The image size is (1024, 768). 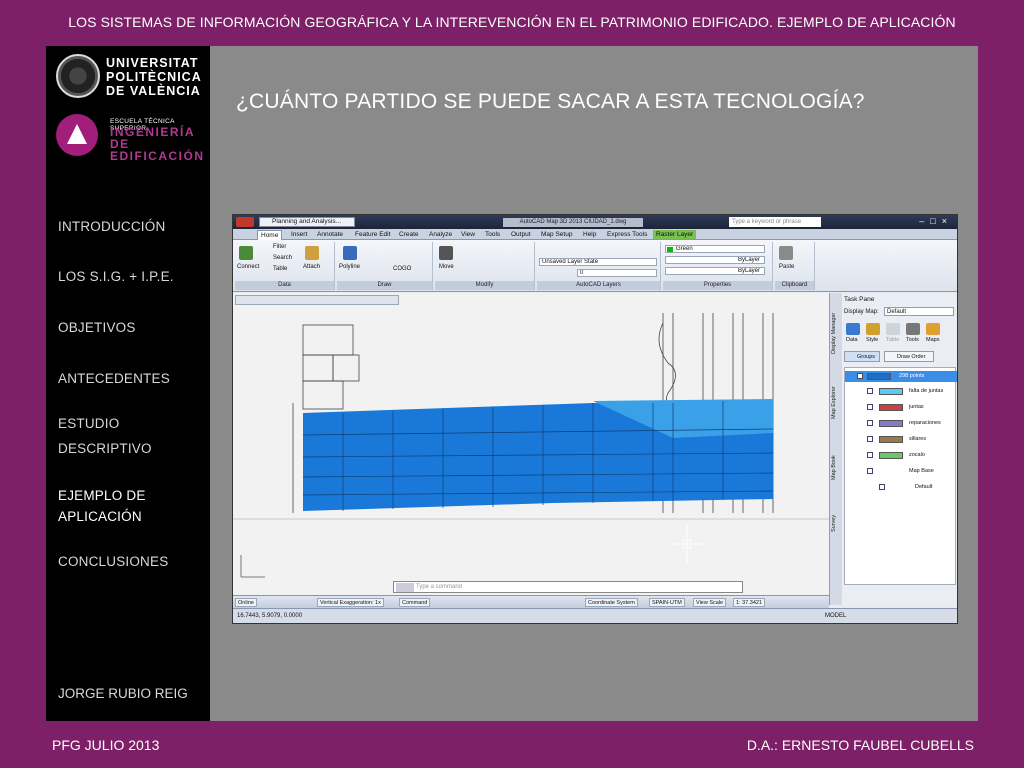 I want to click on layer-falta-de-juntas: falta de juntas, so click(x=901, y=391).